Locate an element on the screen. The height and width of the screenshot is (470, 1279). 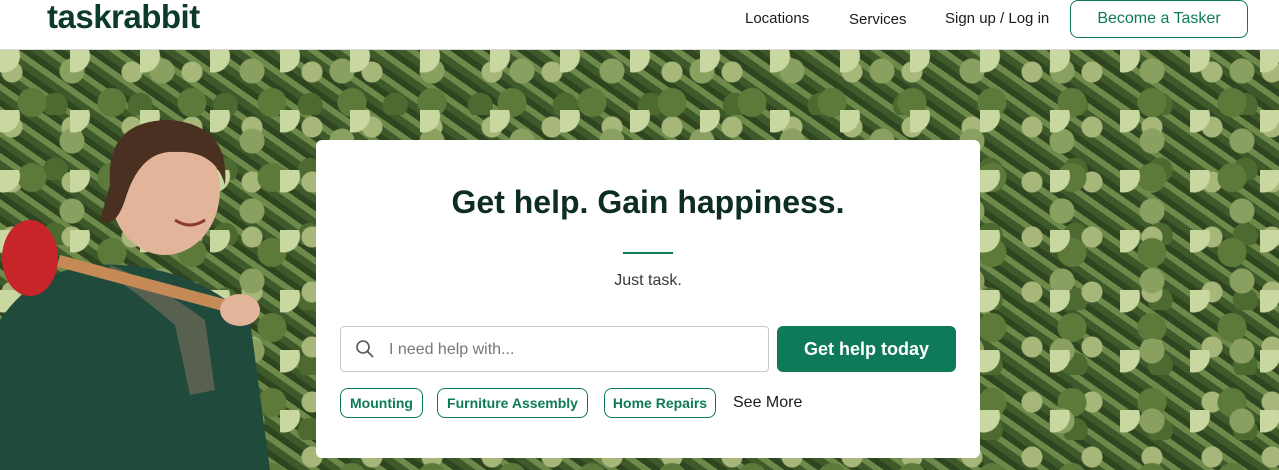
hero-title: Get help. Gain happiness. is located at coordinates (648, 202).